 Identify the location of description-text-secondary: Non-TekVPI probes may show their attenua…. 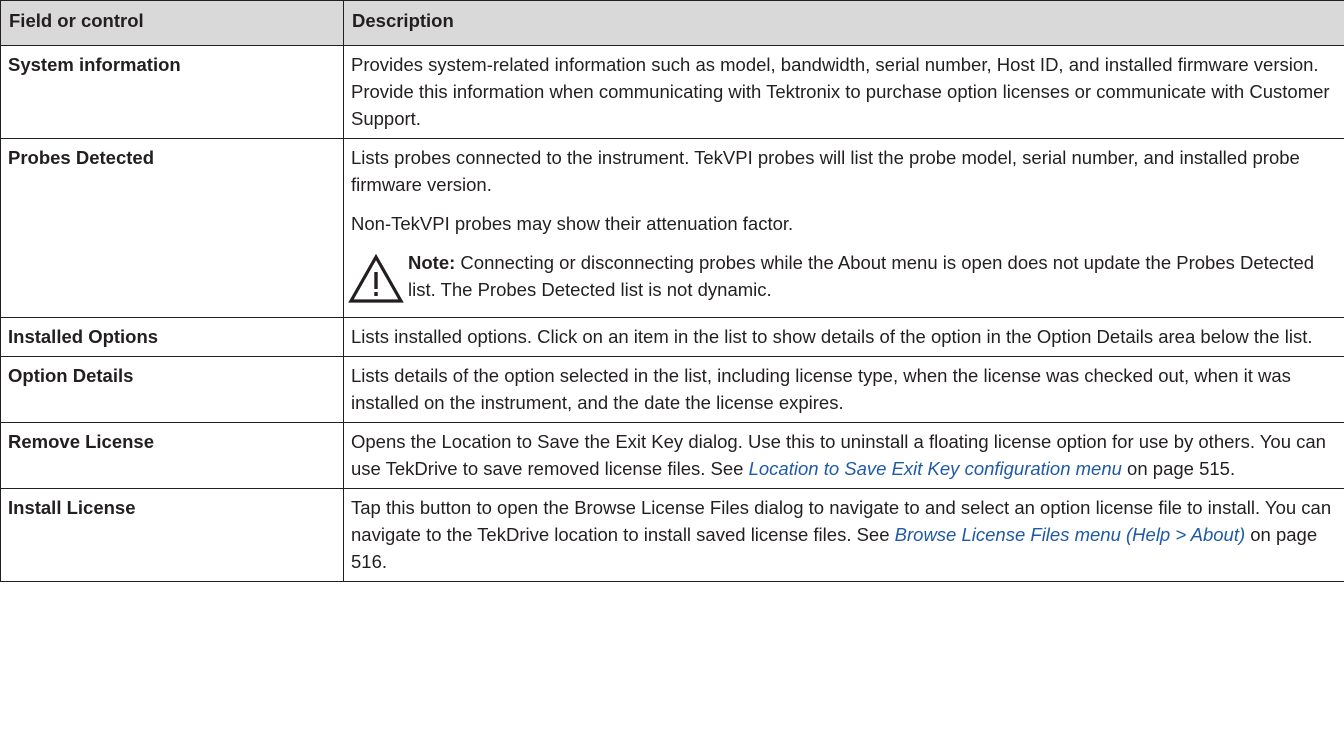
(572, 223).